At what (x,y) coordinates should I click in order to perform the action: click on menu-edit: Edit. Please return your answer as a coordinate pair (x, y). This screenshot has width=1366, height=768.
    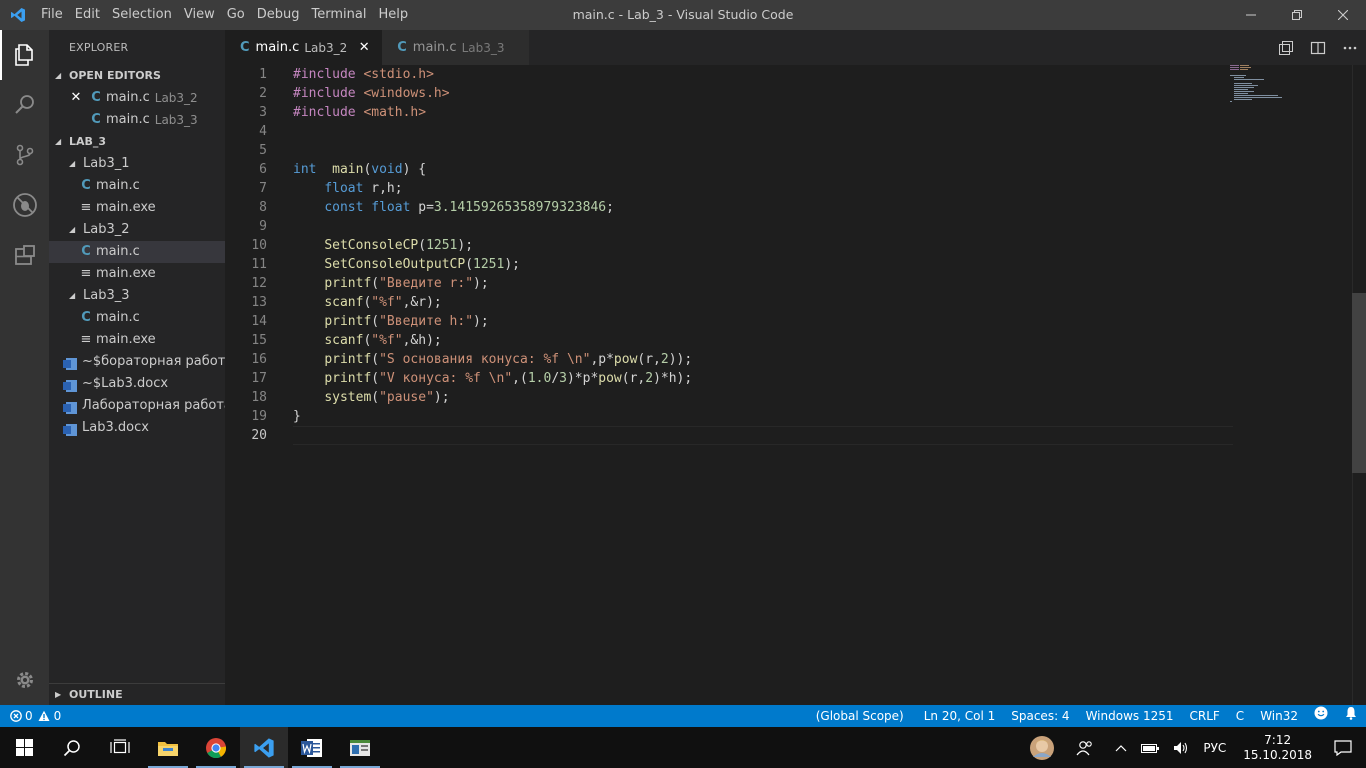
    Looking at the image, I should click on (87, 15).